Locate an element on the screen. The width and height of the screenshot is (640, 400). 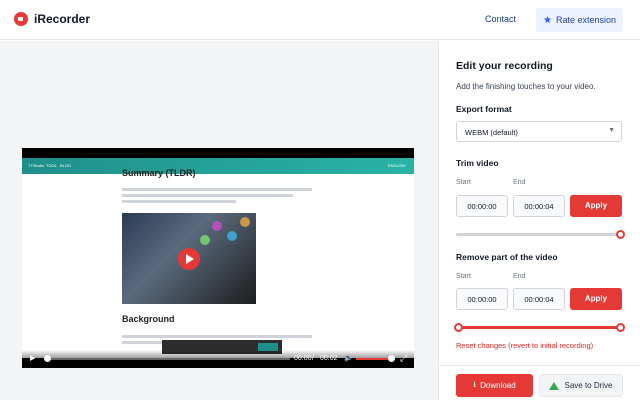
contact-link: Contact is located at coordinates (500, 19).